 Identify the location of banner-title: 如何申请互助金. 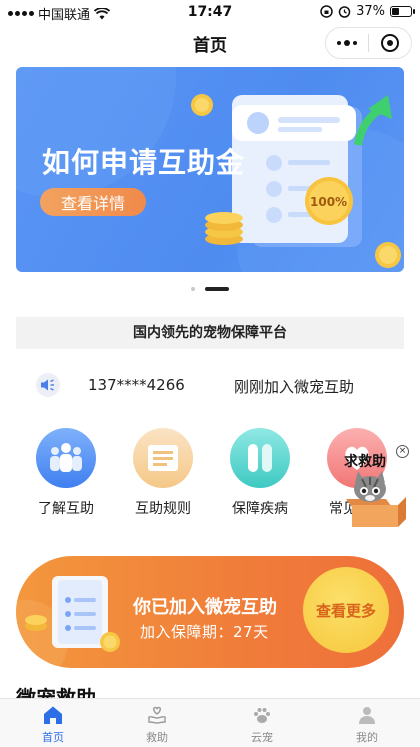
(144, 162).